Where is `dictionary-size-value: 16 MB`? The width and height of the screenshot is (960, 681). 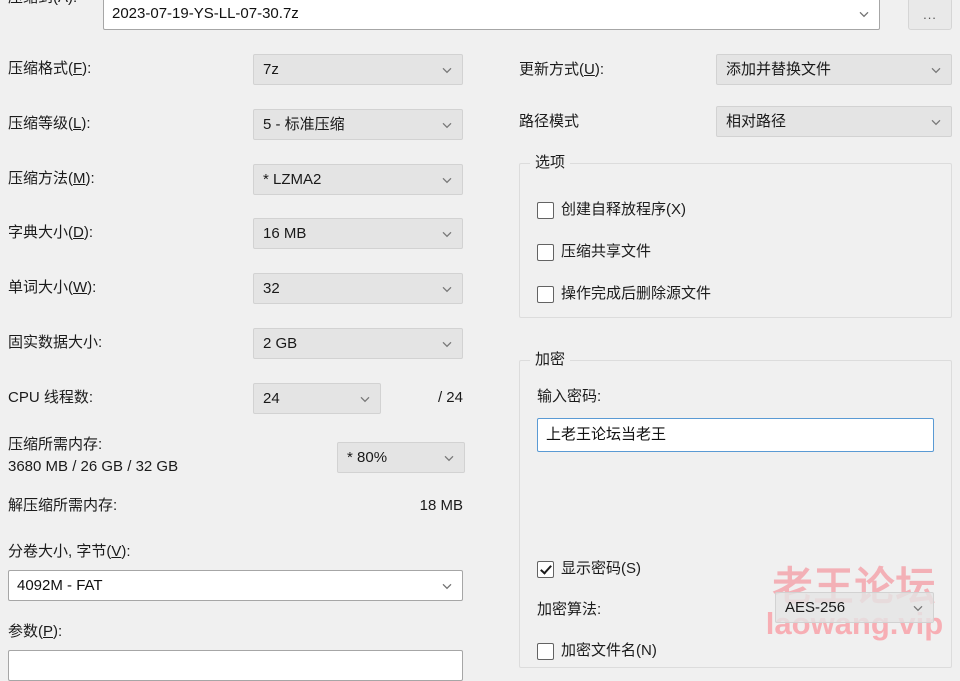
dictionary-size-value: 16 MB is located at coordinates (285, 233).